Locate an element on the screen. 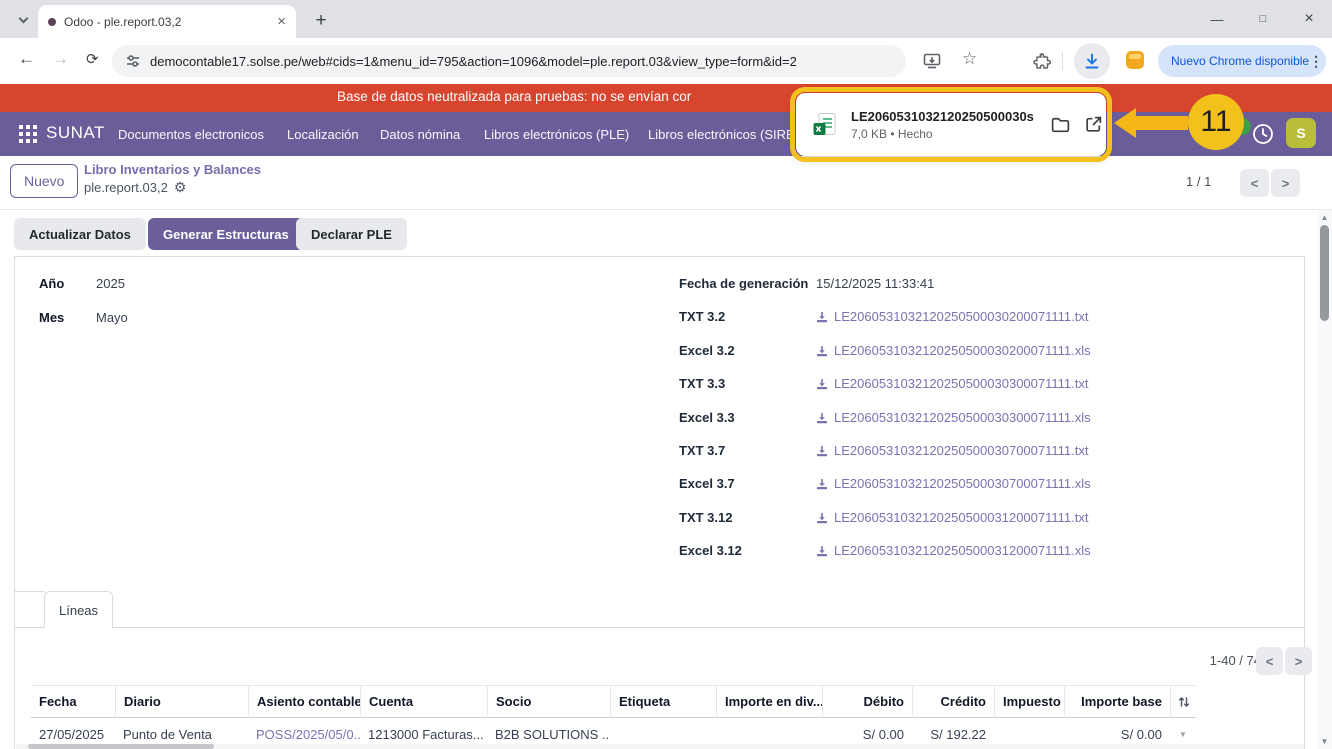  install-icon is located at coordinates (932, 61).